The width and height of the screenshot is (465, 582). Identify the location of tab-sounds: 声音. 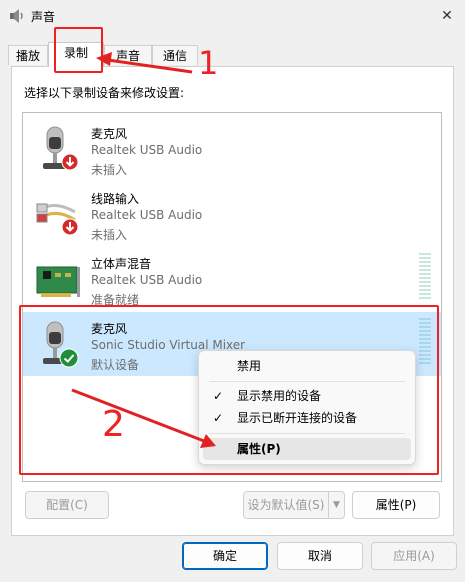
(128, 55).